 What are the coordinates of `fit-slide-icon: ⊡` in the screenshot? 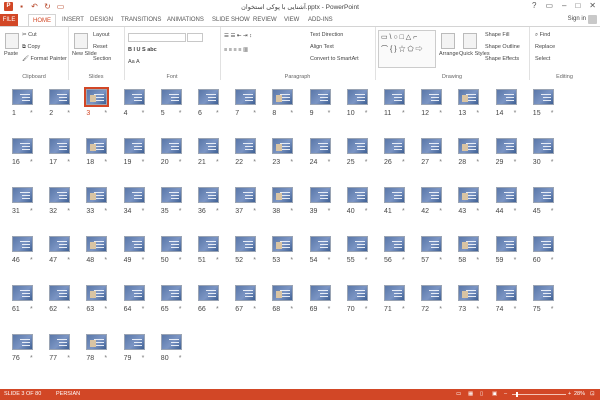 It's located at (592, 394).